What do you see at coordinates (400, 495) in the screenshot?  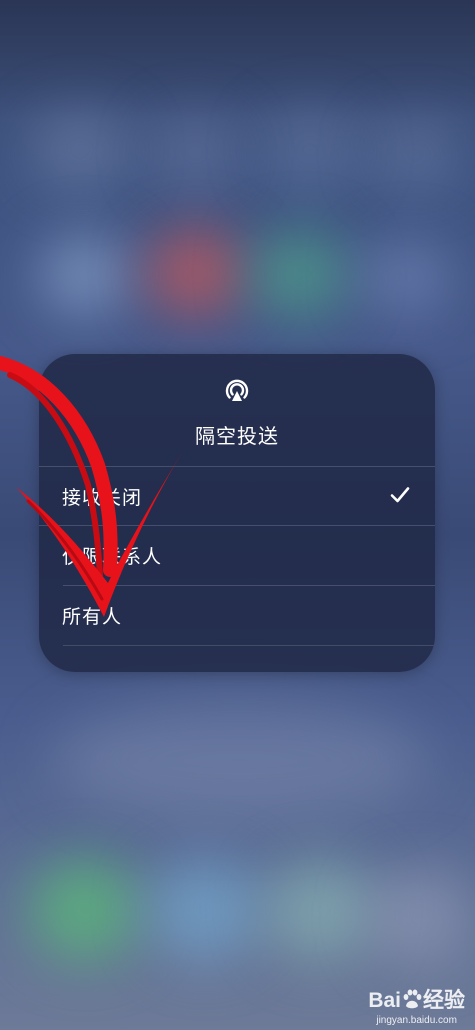 I see `checkmark-icon` at bounding box center [400, 495].